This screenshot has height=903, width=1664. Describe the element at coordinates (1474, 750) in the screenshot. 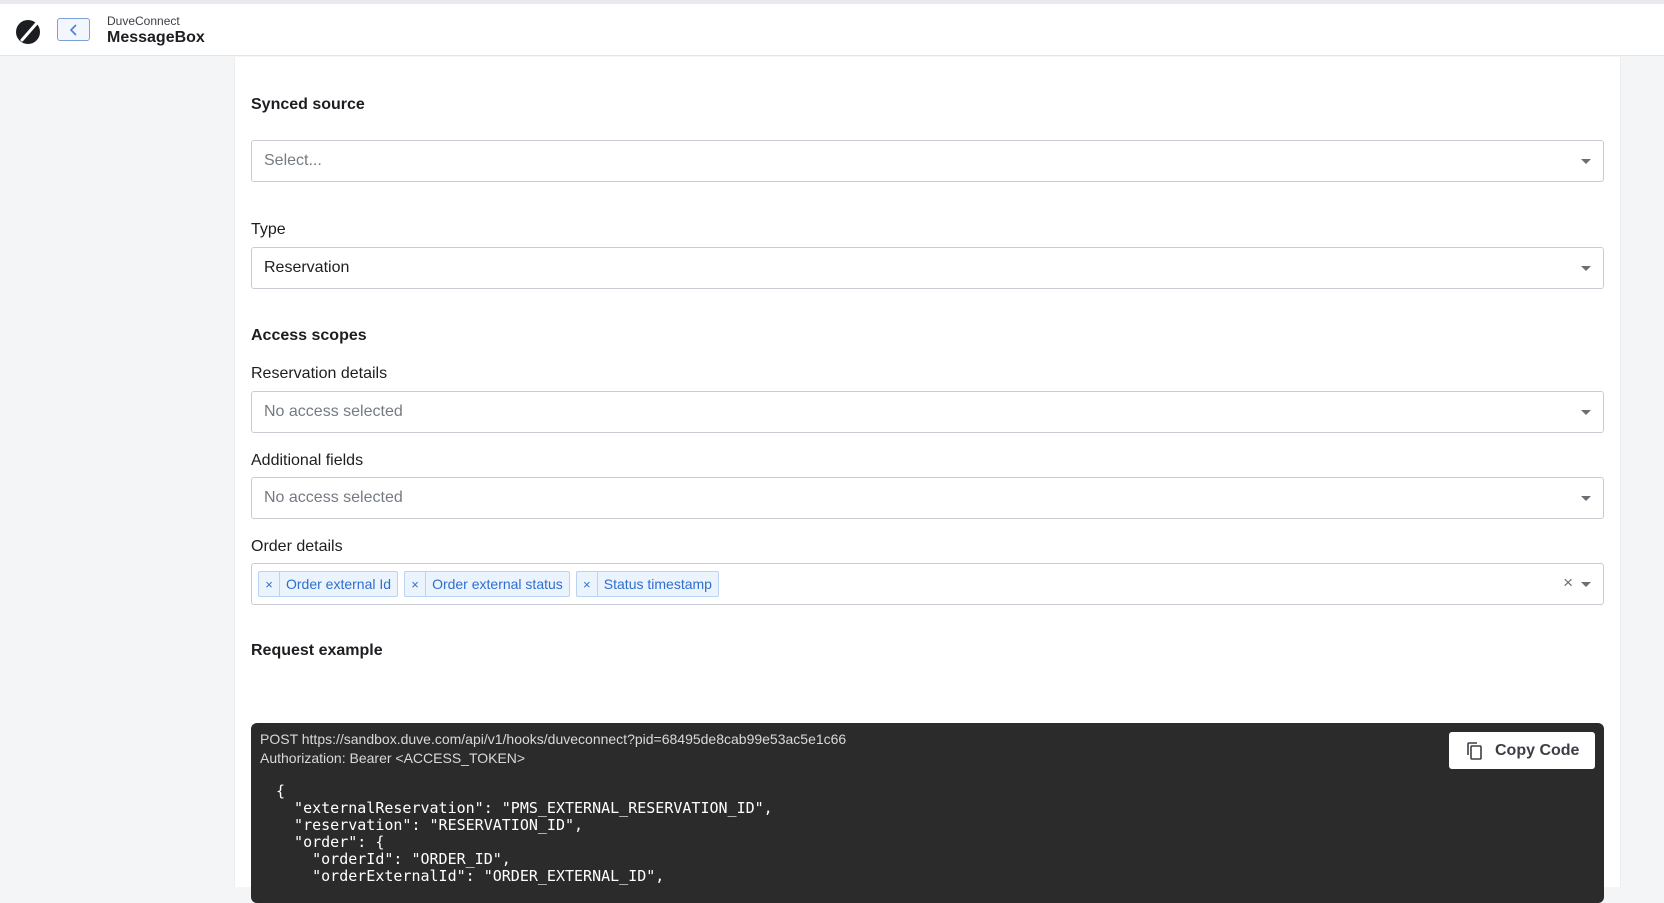

I see `copy-icon` at that location.